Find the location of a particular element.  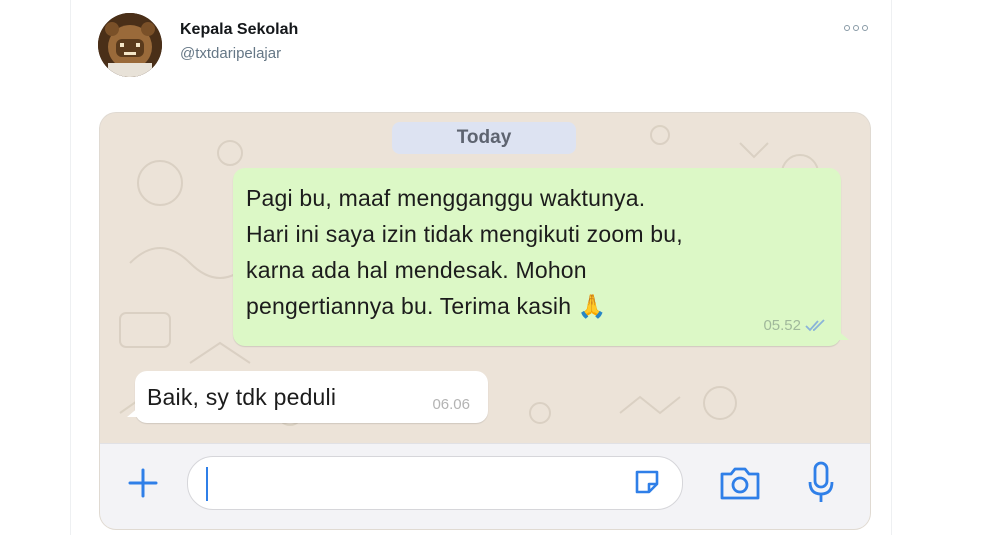

praying-hands-icon: 🙏 is located at coordinates (592, 306).